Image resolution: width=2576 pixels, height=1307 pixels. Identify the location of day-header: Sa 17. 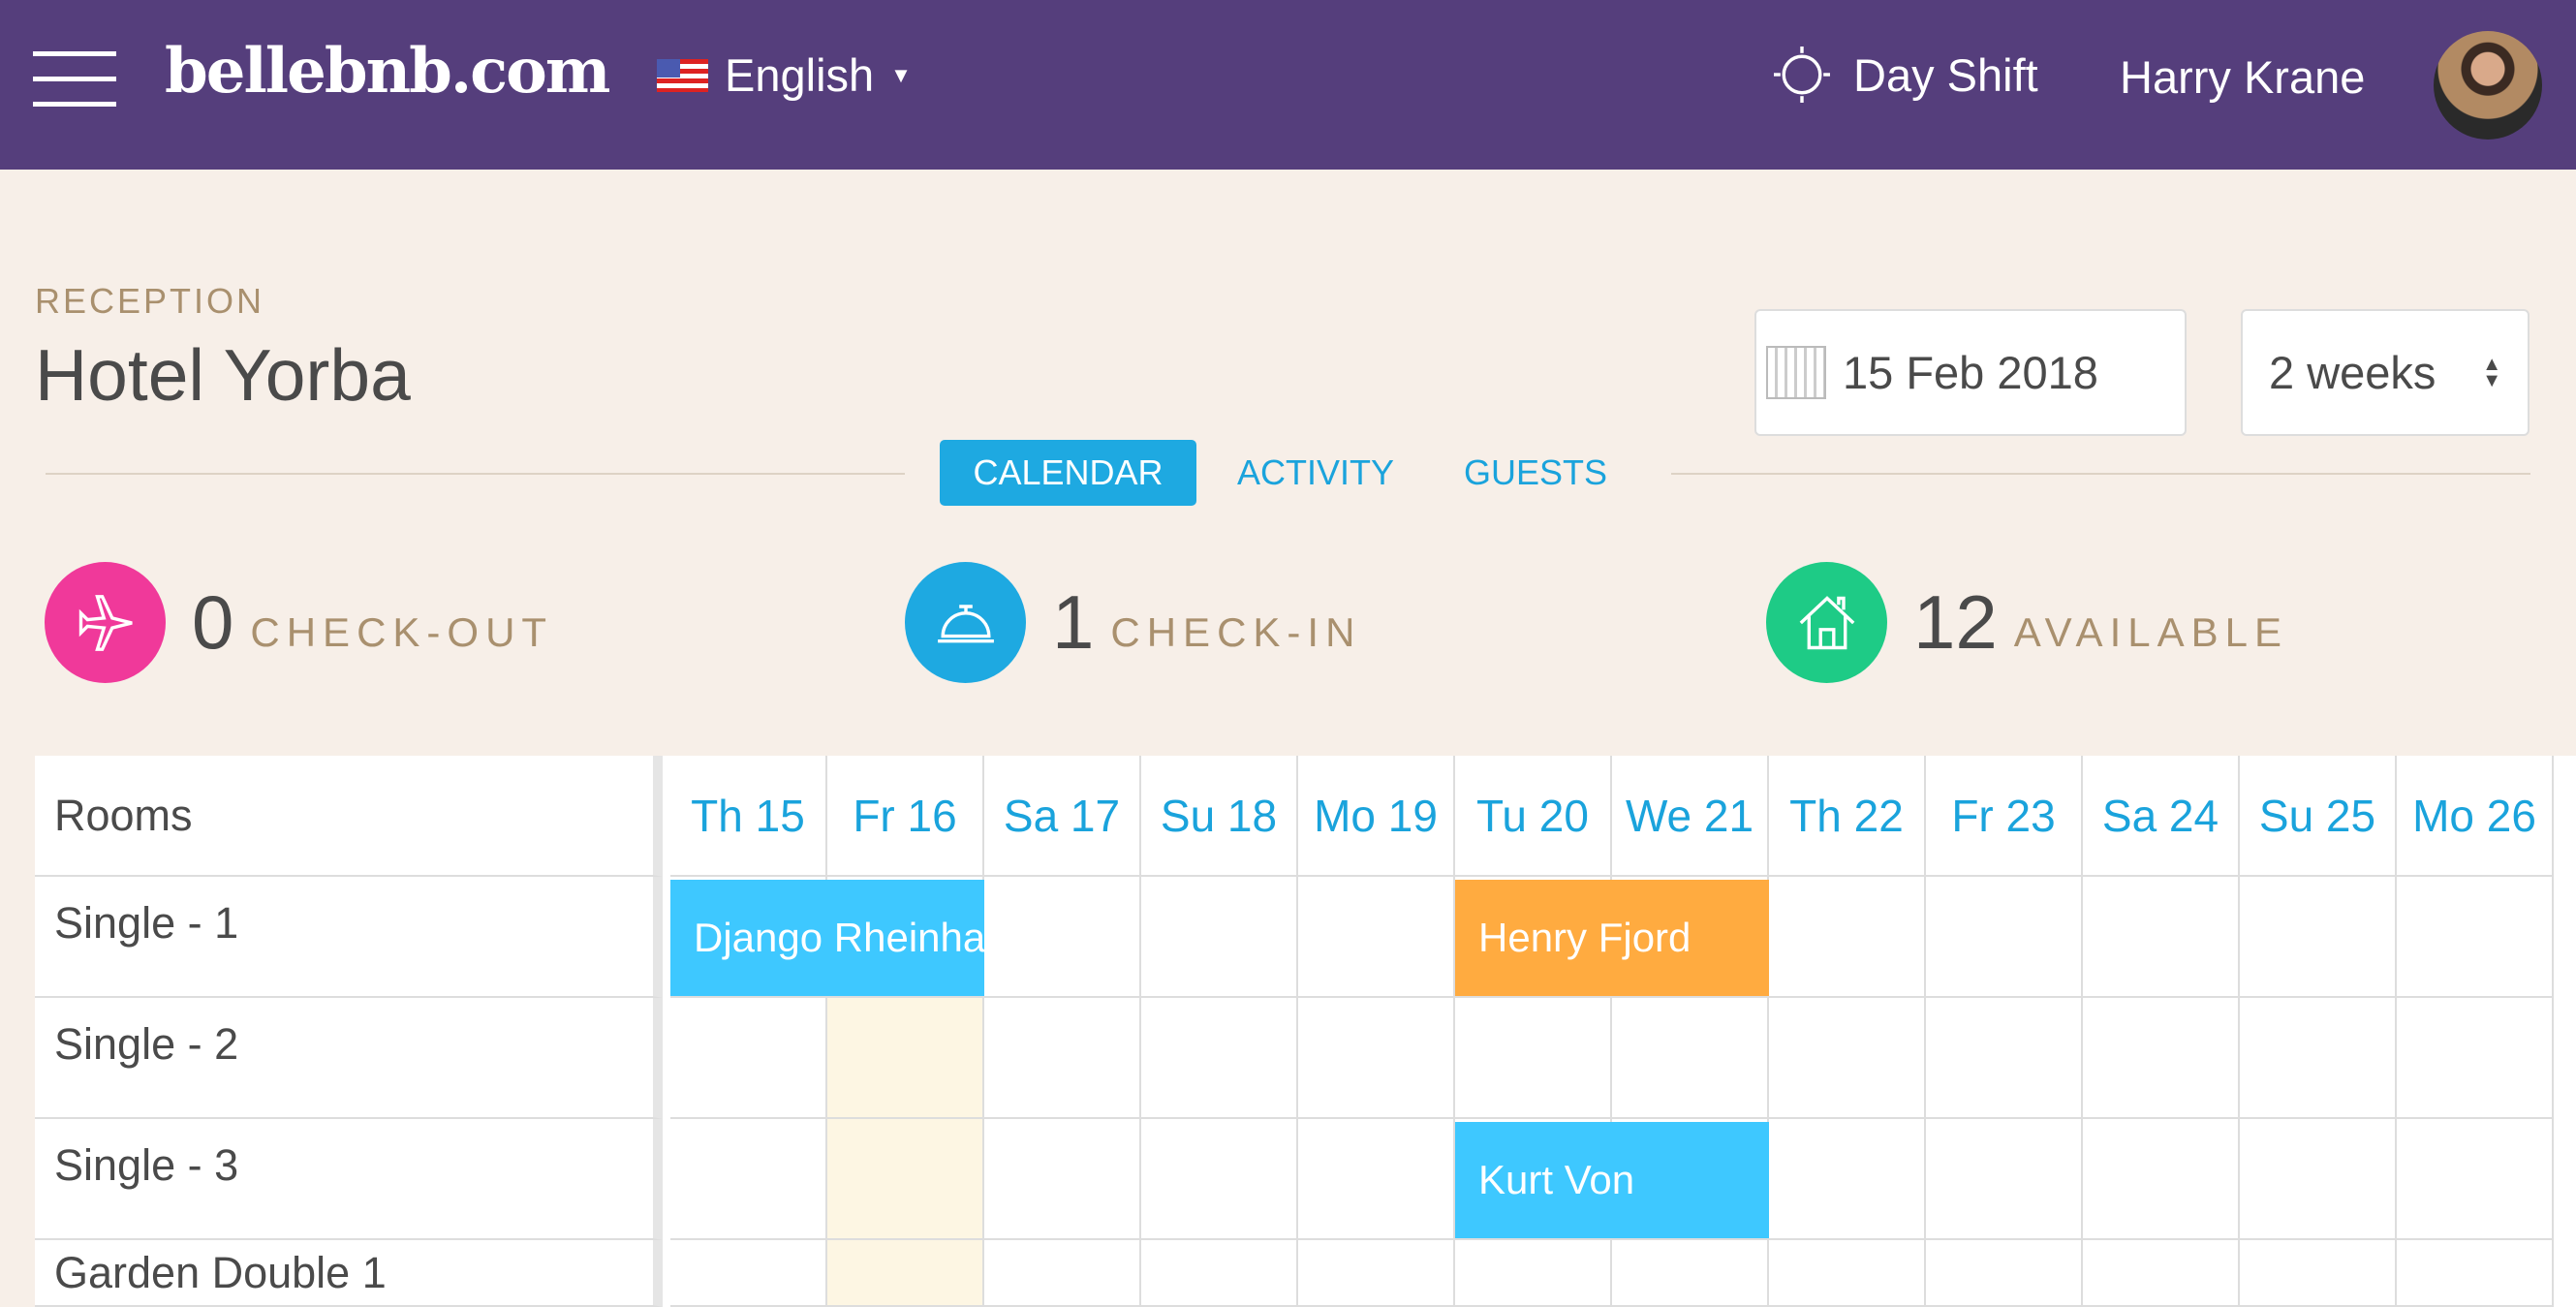
(1062, 817).